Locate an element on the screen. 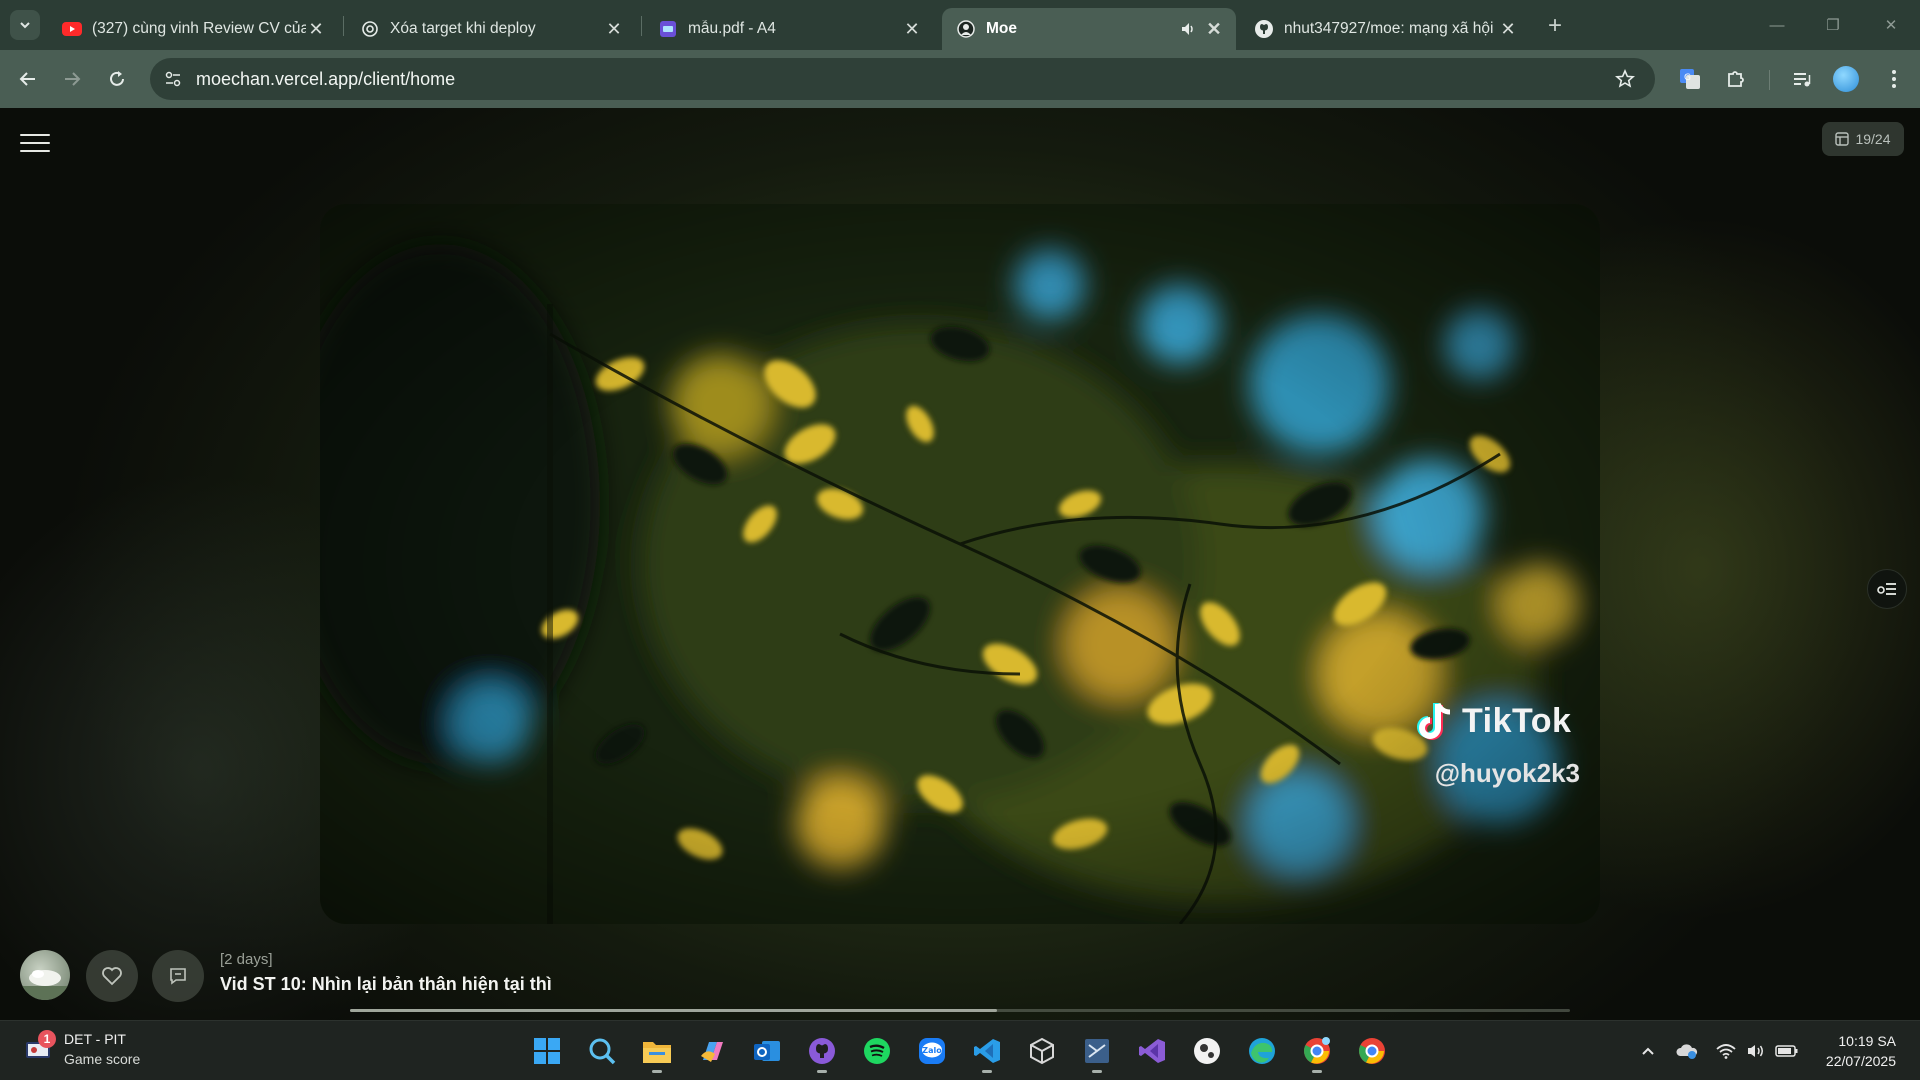  video-progress-fill is located at coordinates (673, 1010).